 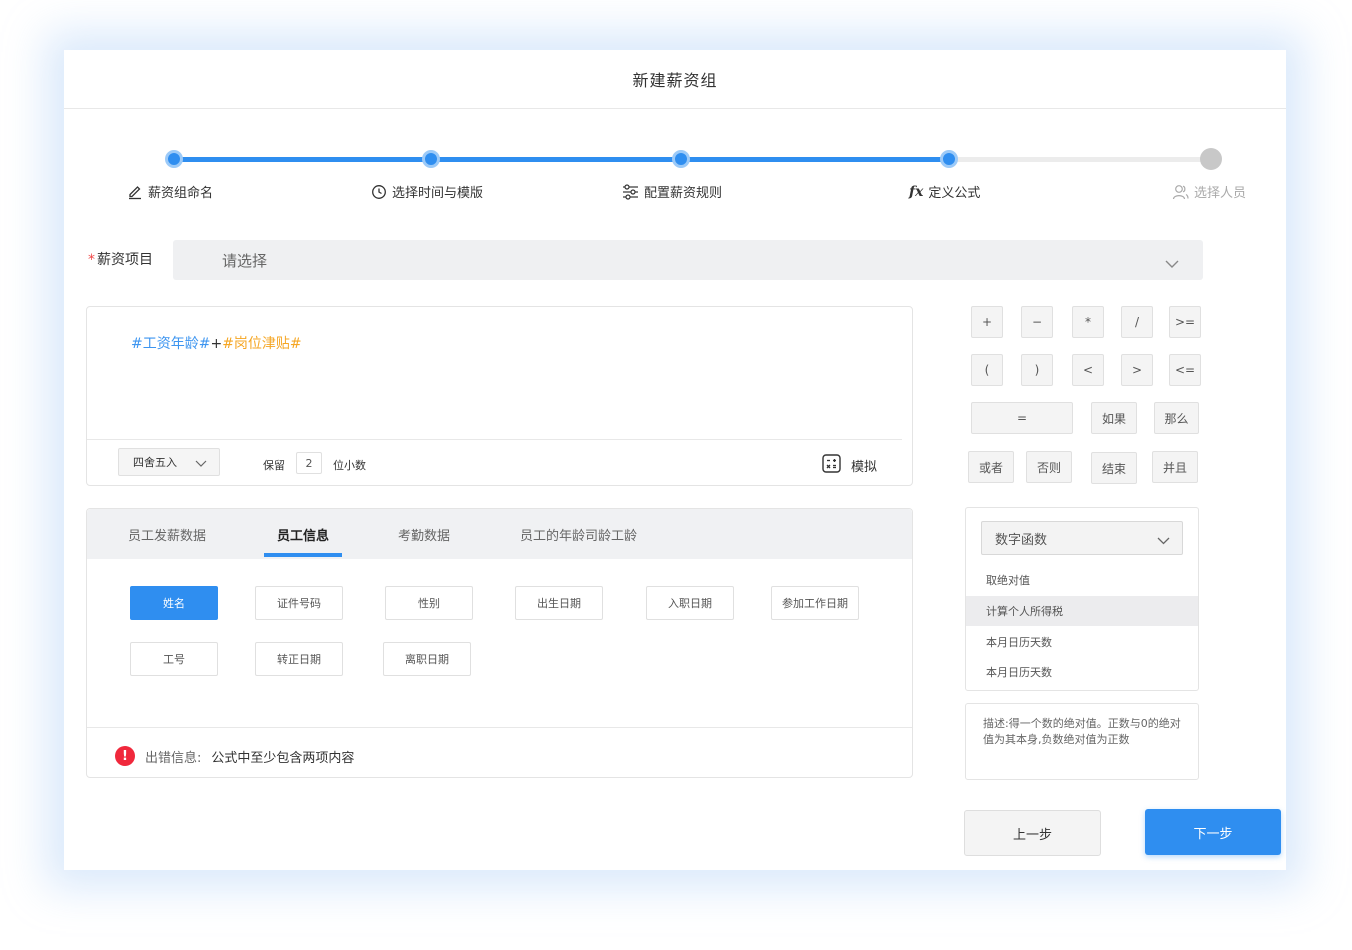 What do you see at coordinates (427, 659) in the screenshot?
I see `field-chip-leave-date: 离职日期` at bounding box center [427, 659].